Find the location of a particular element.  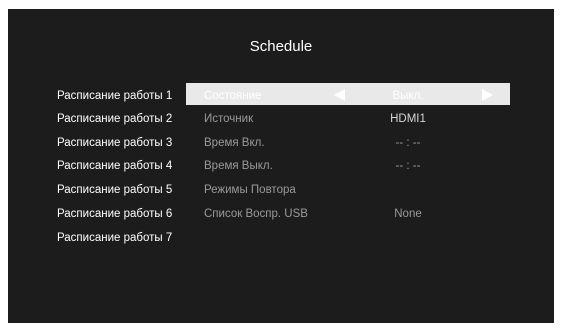

schedule-item-7: Расписание работы 7 is located at coordinates (122, 238).